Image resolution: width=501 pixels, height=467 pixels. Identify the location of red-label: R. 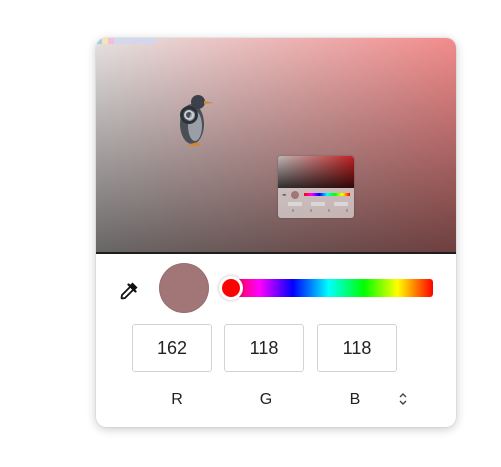
(177, 399).